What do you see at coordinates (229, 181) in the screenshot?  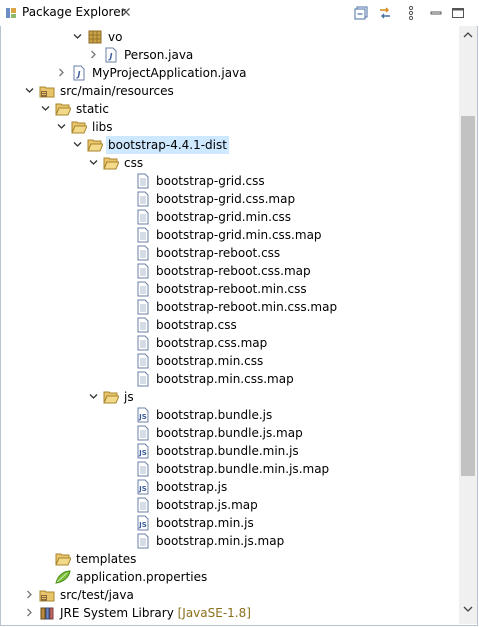 I see `tree-item: bootstrap-grid.css` at bounding box center [229, 181].